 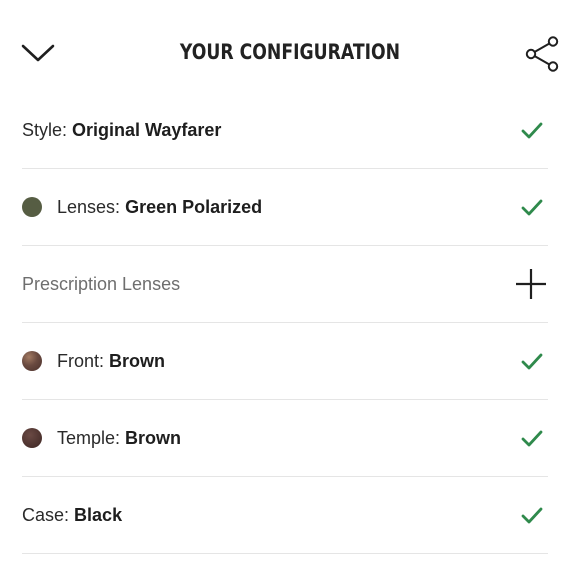 I want to click on prescription-label: Prescription Lenses, so click(x=101, y=283).